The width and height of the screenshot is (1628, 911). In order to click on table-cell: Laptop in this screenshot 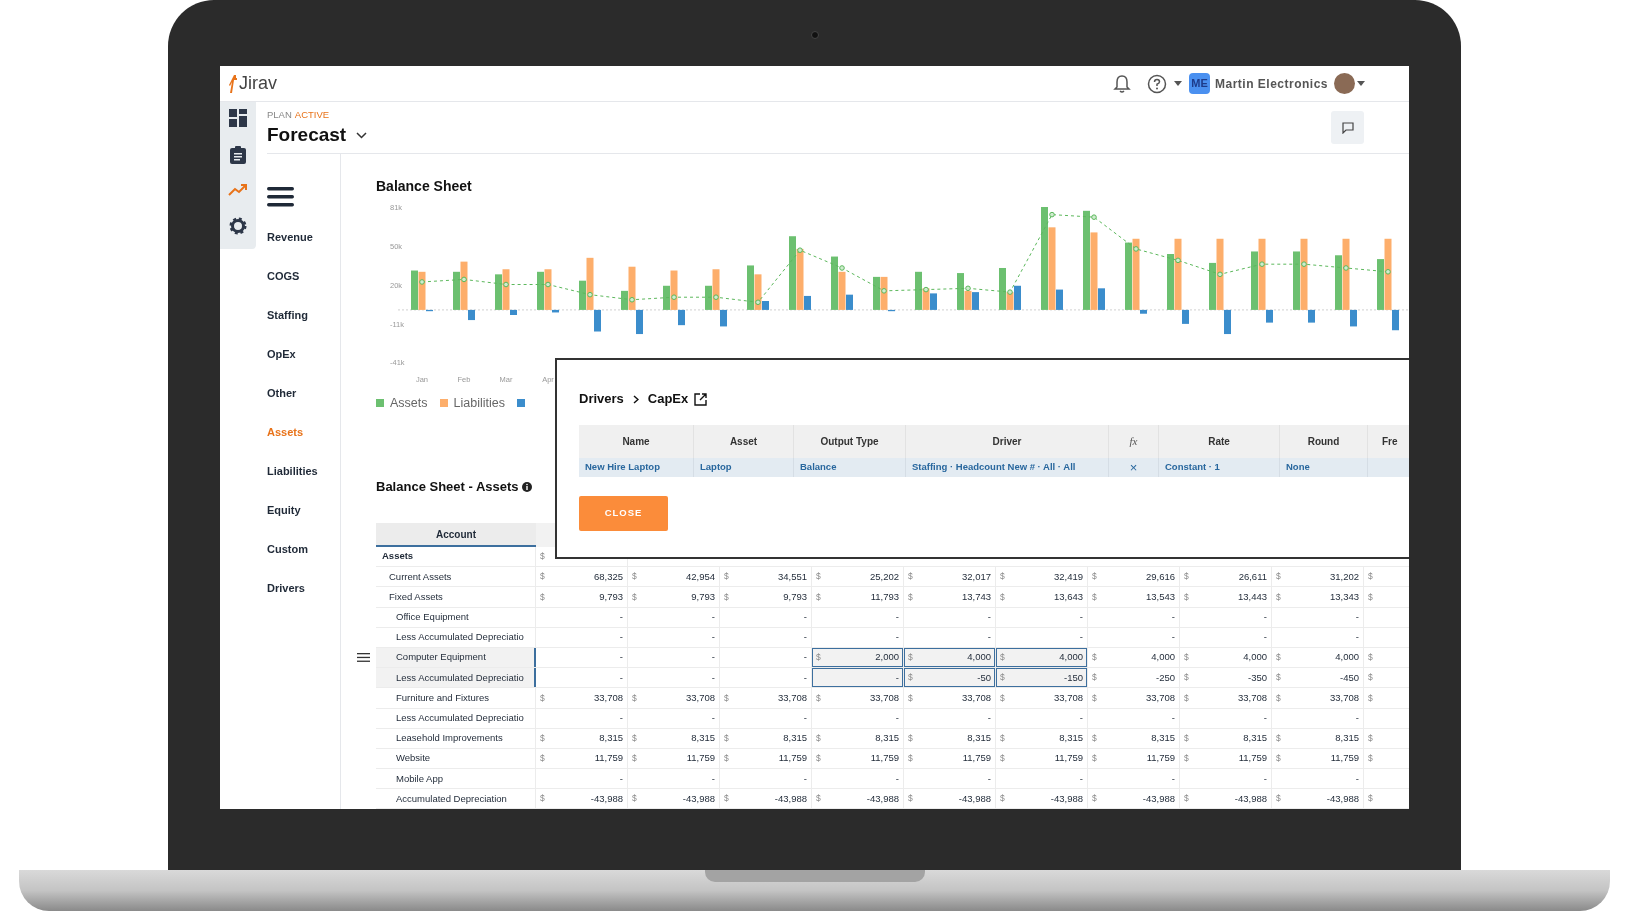, I will do `click(744, 467)`.